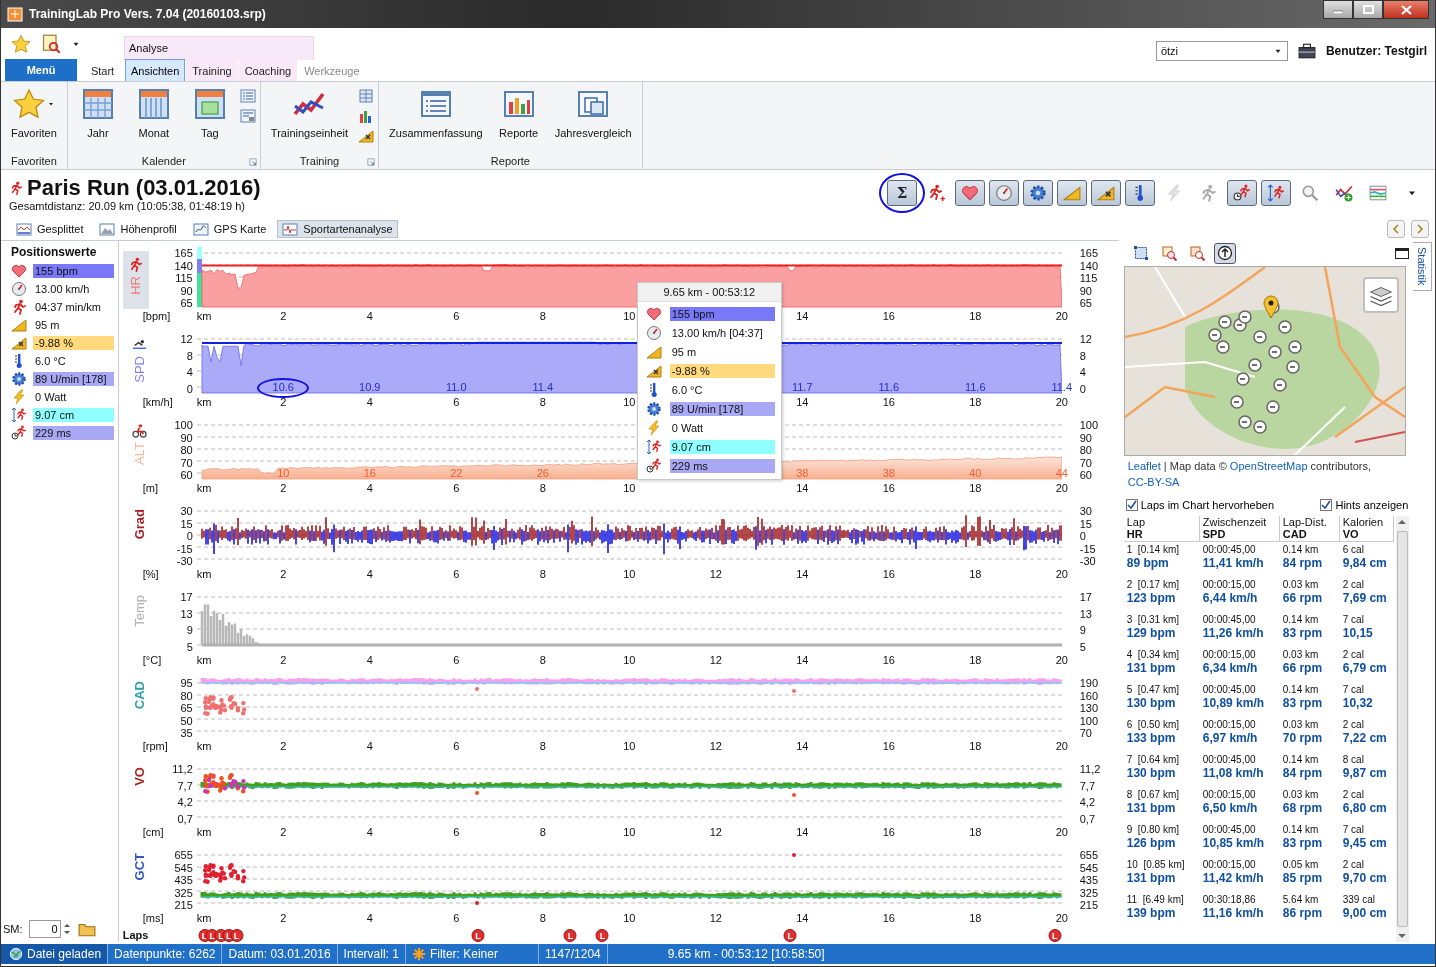 This screenshot has width=1436, height=967. Describe the element at coordinates (1365, 808) in the screenshot. I see `table-cell-text: 6,80 cm` at that location.